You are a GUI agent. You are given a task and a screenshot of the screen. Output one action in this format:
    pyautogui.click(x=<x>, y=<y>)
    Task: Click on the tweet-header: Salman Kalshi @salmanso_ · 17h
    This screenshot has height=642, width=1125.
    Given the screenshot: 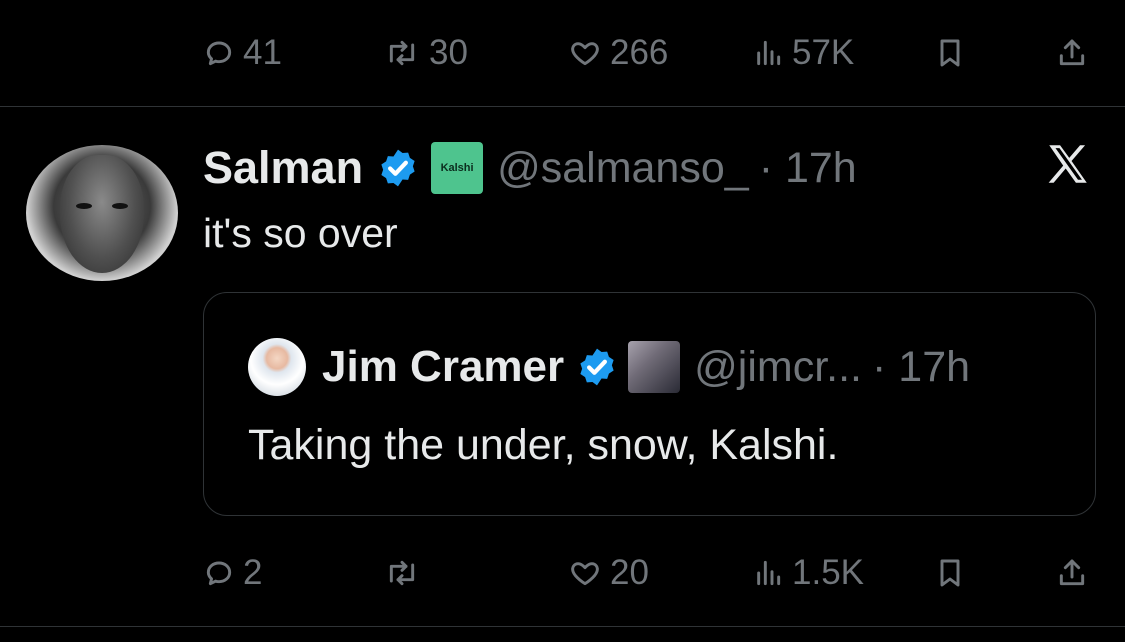 What is the action you would take?
    pyautogui.click(x=530, y=168)
    